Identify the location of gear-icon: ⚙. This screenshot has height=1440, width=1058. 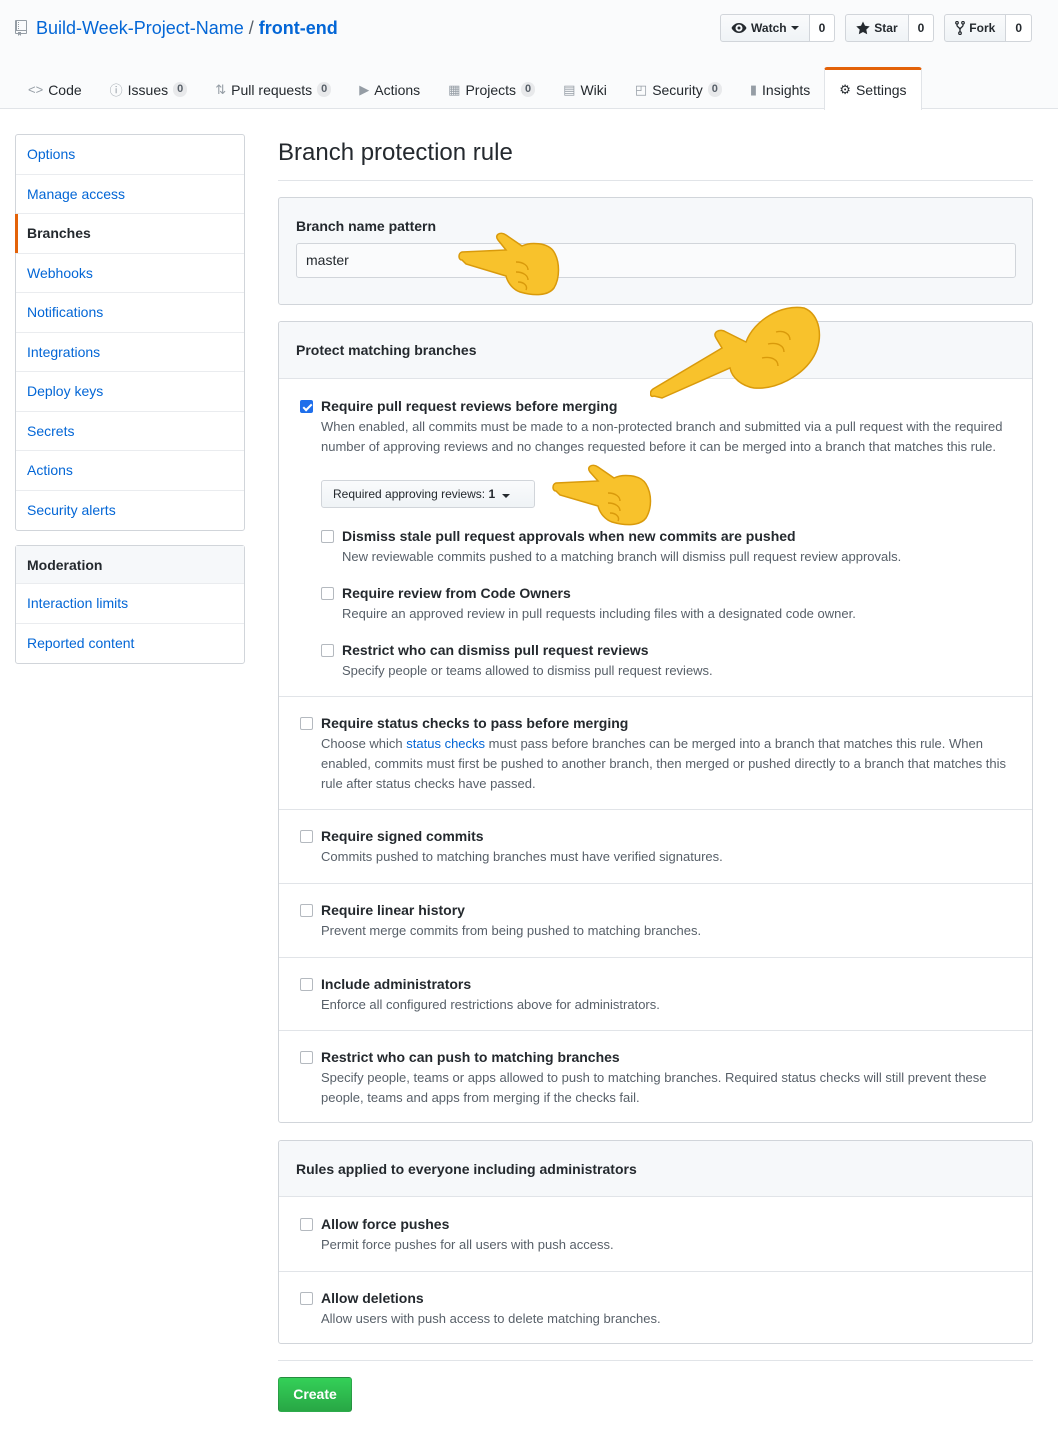
(845, 89).